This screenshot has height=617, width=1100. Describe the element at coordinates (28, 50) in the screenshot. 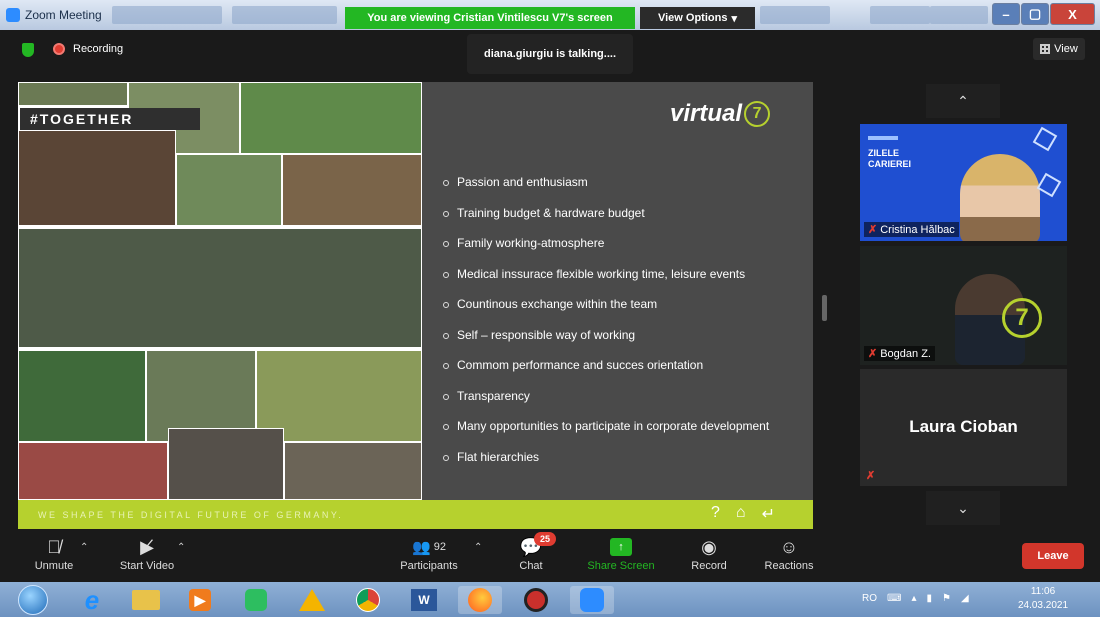

I see `shield-icon` at that location.